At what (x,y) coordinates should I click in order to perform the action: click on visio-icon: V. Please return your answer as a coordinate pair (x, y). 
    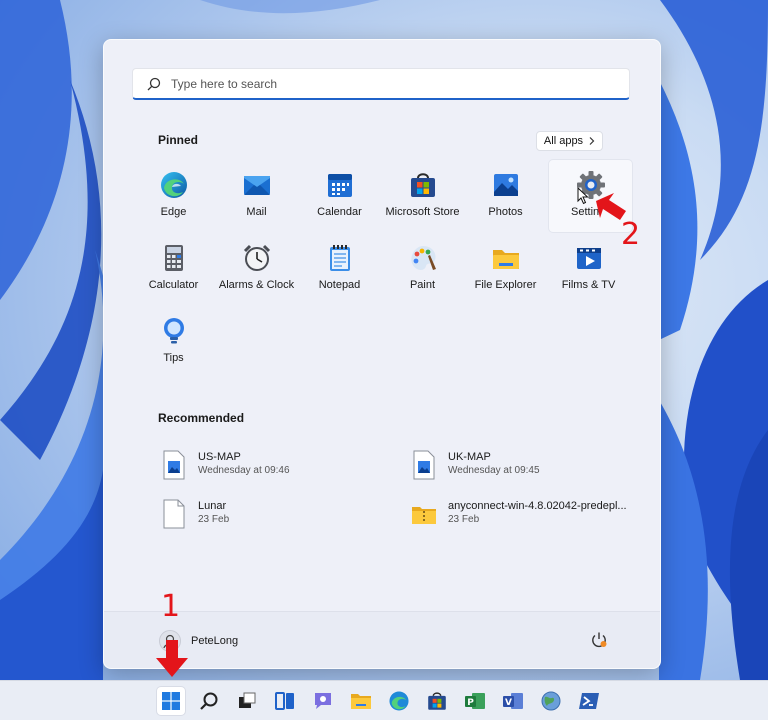
    Looking at the image, I should click on (513, 701).